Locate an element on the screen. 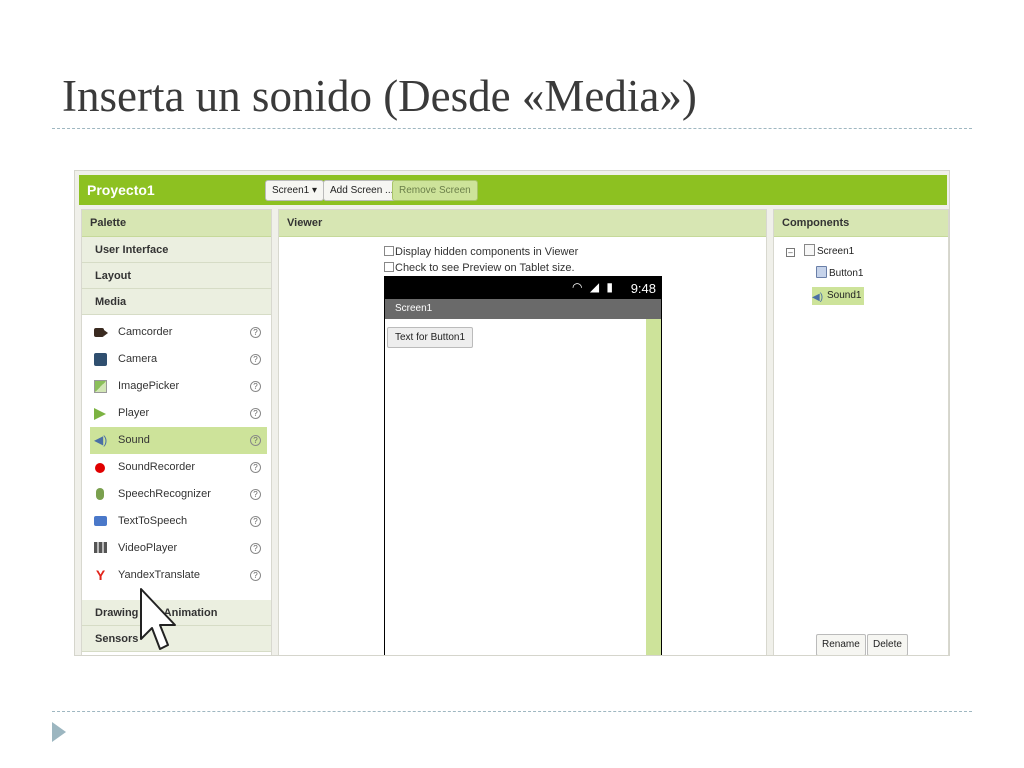  display-hidden-checkbox-row: Display hidden components in Viewer is located at coordinates (481, 252).